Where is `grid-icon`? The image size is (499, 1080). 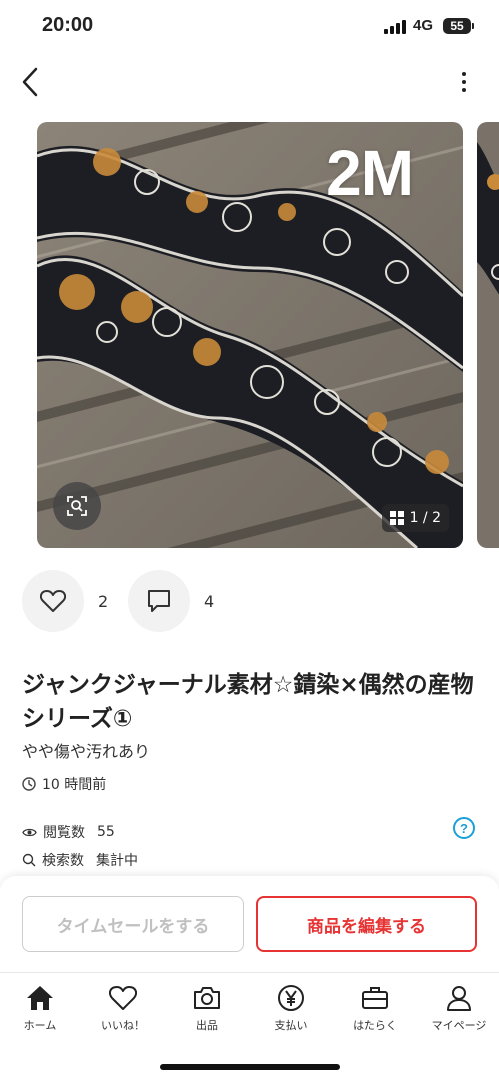
grid-icon is located at coordinates (396, 518).